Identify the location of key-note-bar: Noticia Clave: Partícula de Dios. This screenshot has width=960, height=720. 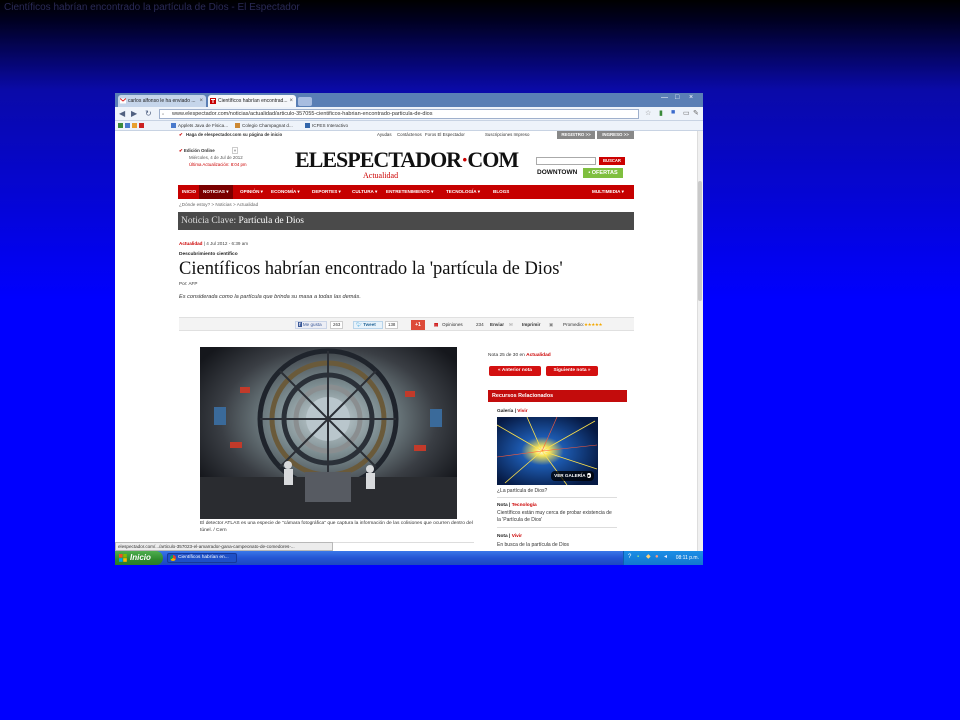
(406, 221).